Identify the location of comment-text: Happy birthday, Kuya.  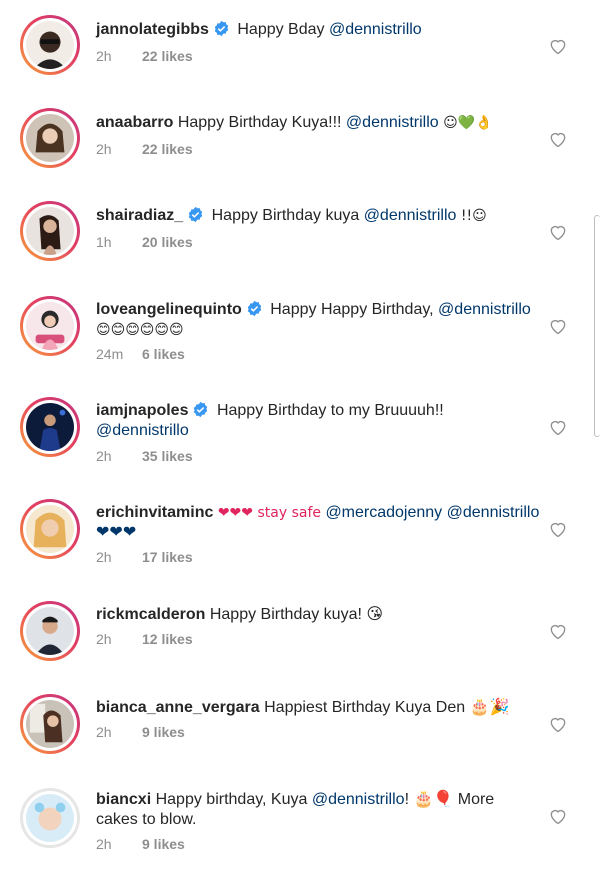
(233, 799).